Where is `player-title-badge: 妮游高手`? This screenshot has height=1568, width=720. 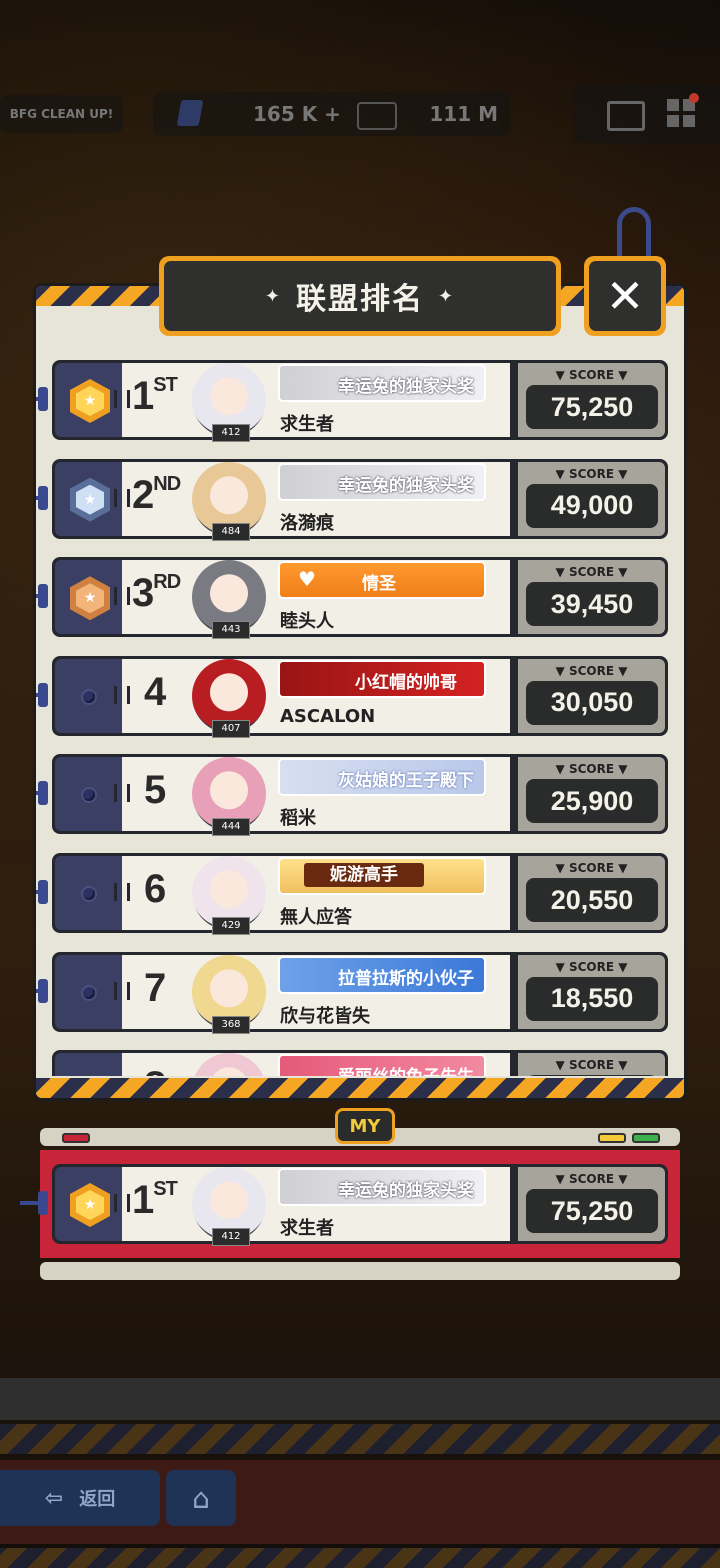
player-title-badge: 妮游高手 is located at coordinates (382, 876).